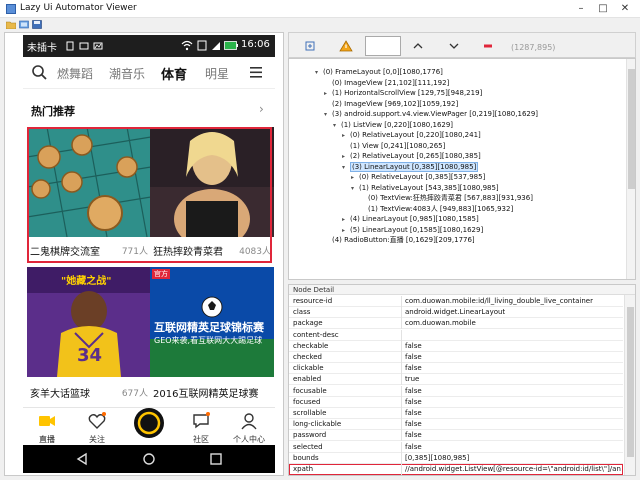 The width and height of the screenshot is (640, 480). Describe the element at coordinates (89, 336) in the screenshot. I see `live-card-basketball: "她藏之战" 34 亥羊大话篮球 677人` at that location.